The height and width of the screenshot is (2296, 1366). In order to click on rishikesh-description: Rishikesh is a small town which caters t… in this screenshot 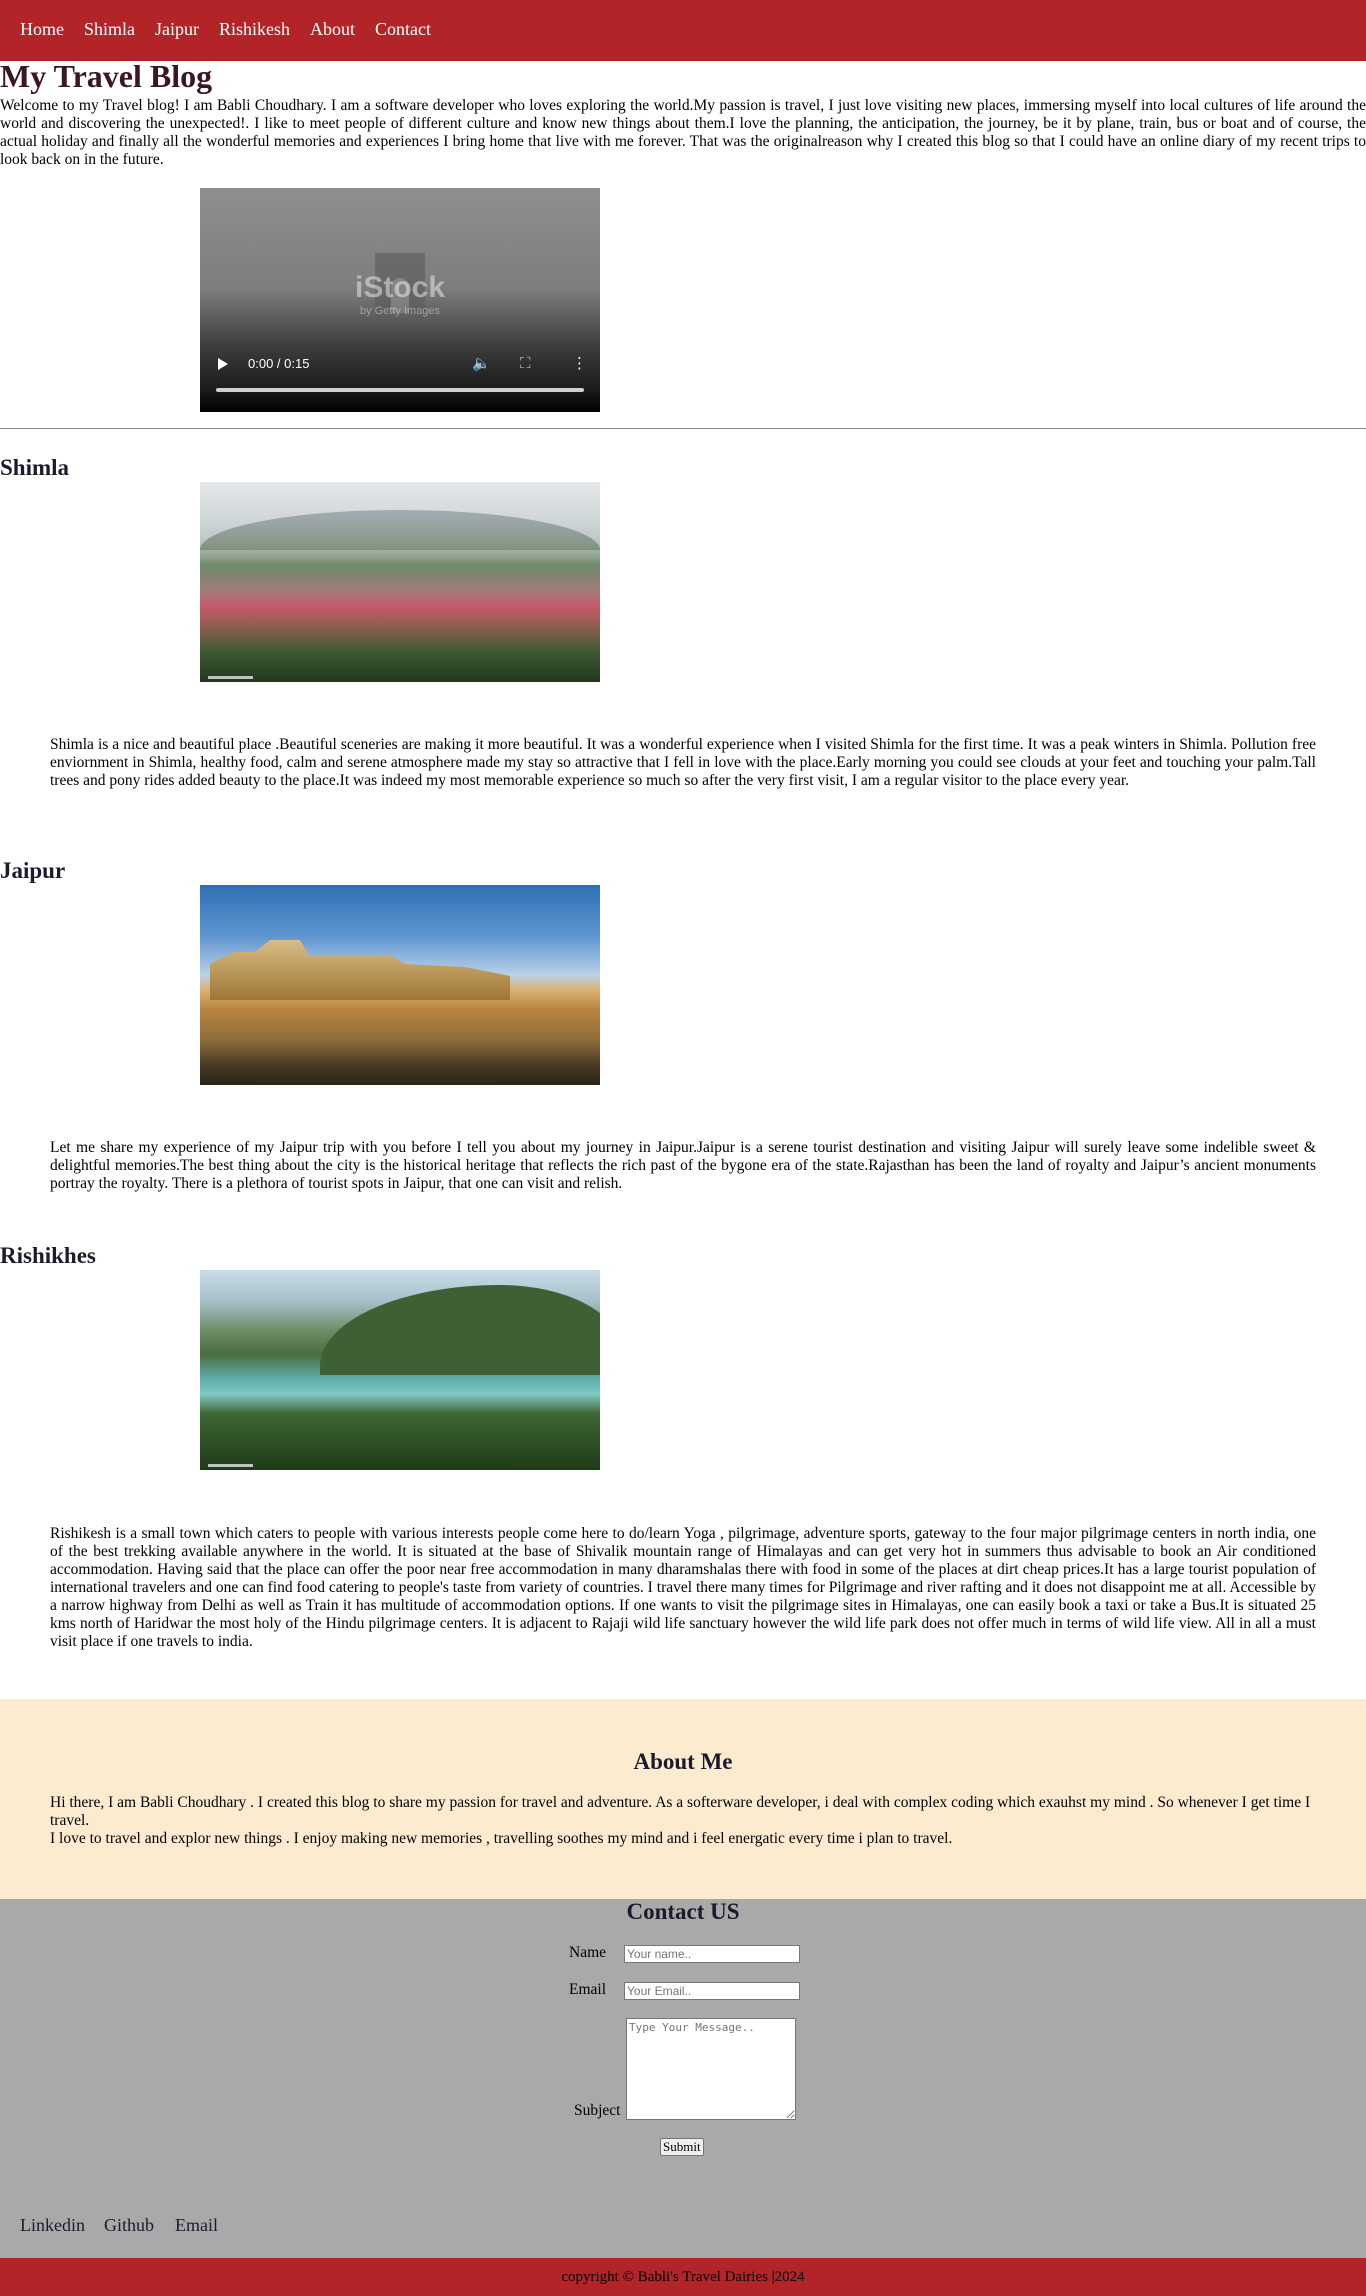, I will do `click(683, 1587)`.